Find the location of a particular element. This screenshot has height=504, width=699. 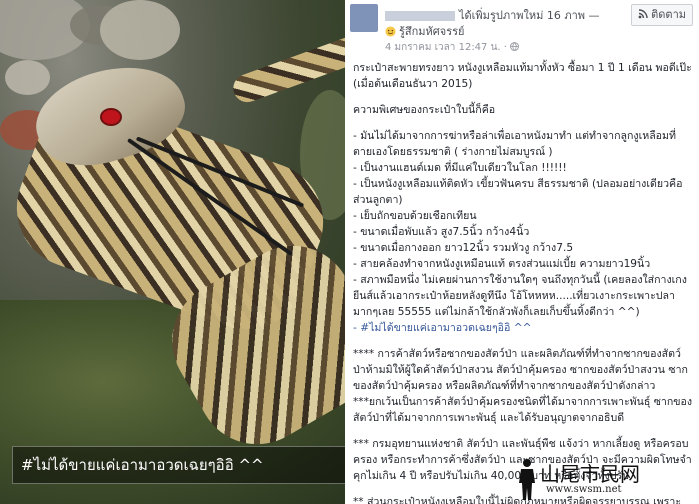

watermark-site-name: 山尾市民网 is located at coordinates (590, 474).